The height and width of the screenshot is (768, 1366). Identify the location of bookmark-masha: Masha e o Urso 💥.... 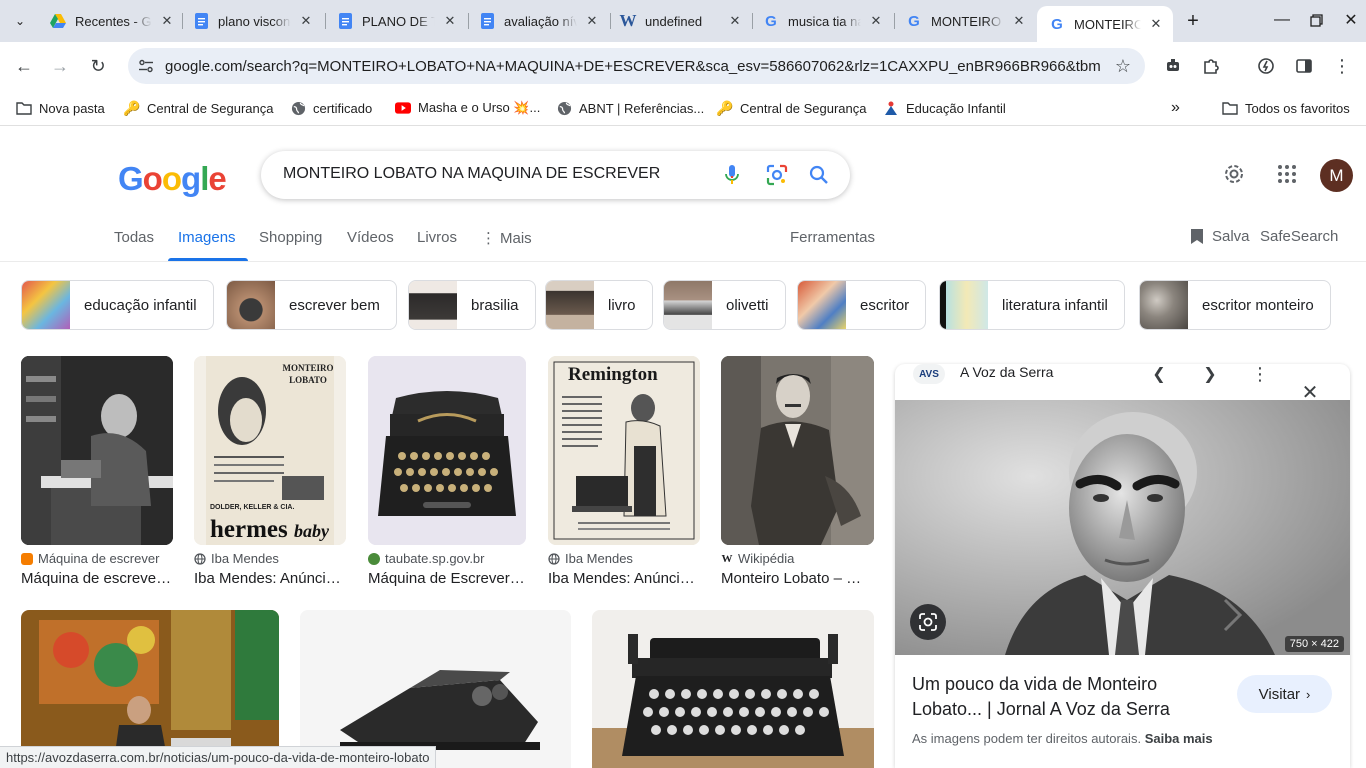
(467, 108).